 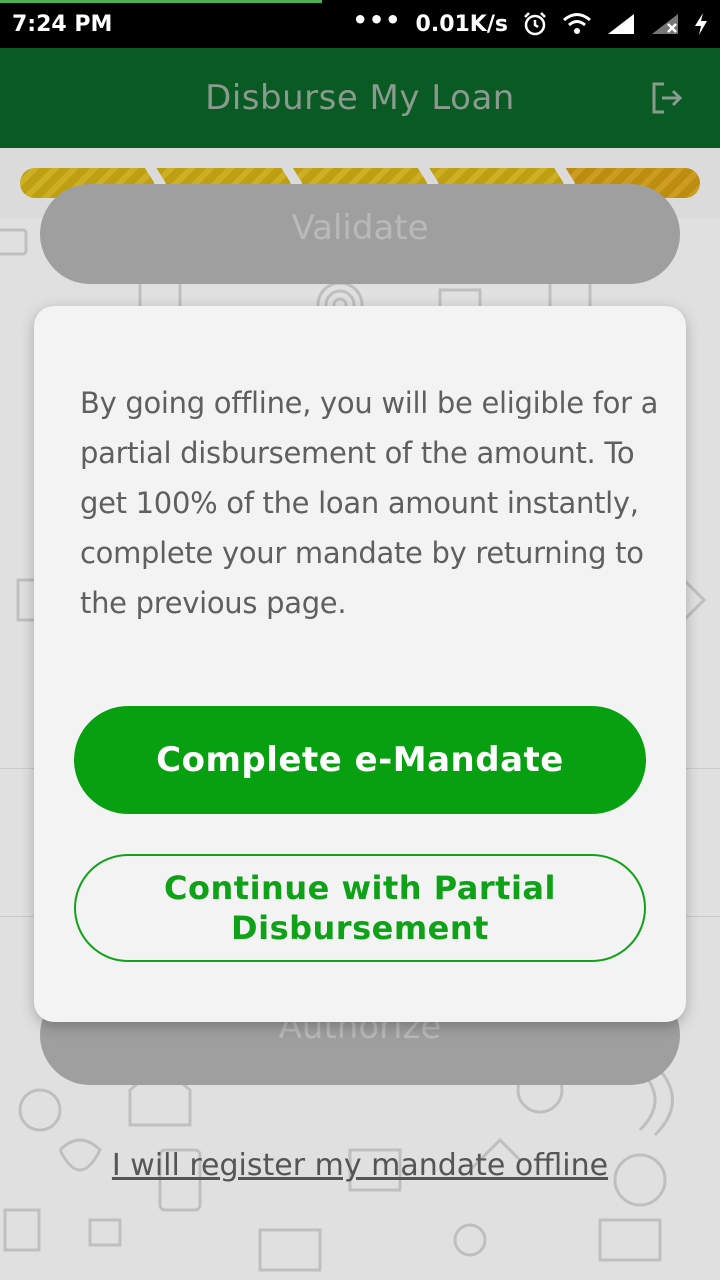 What do you see at coordinates (535, 24) in the screenshot?
I see `alarm-icon` at bounding box center [535, 24].